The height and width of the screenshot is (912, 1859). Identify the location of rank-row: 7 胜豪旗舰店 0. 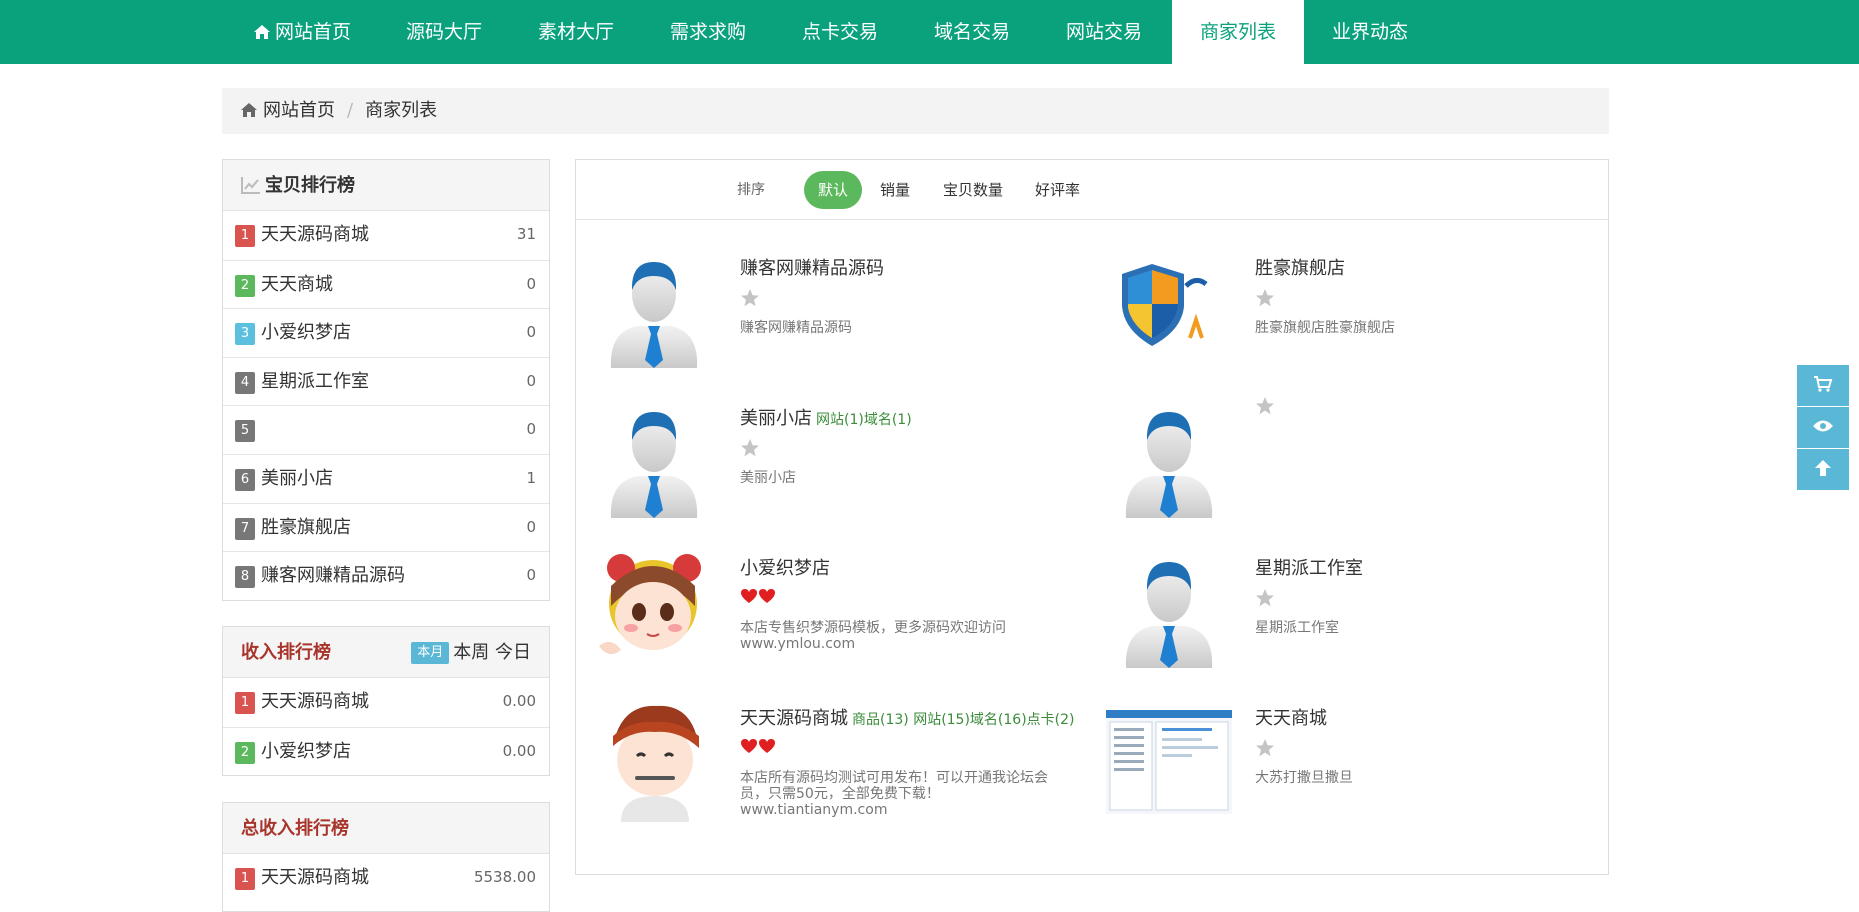
(386, 527).